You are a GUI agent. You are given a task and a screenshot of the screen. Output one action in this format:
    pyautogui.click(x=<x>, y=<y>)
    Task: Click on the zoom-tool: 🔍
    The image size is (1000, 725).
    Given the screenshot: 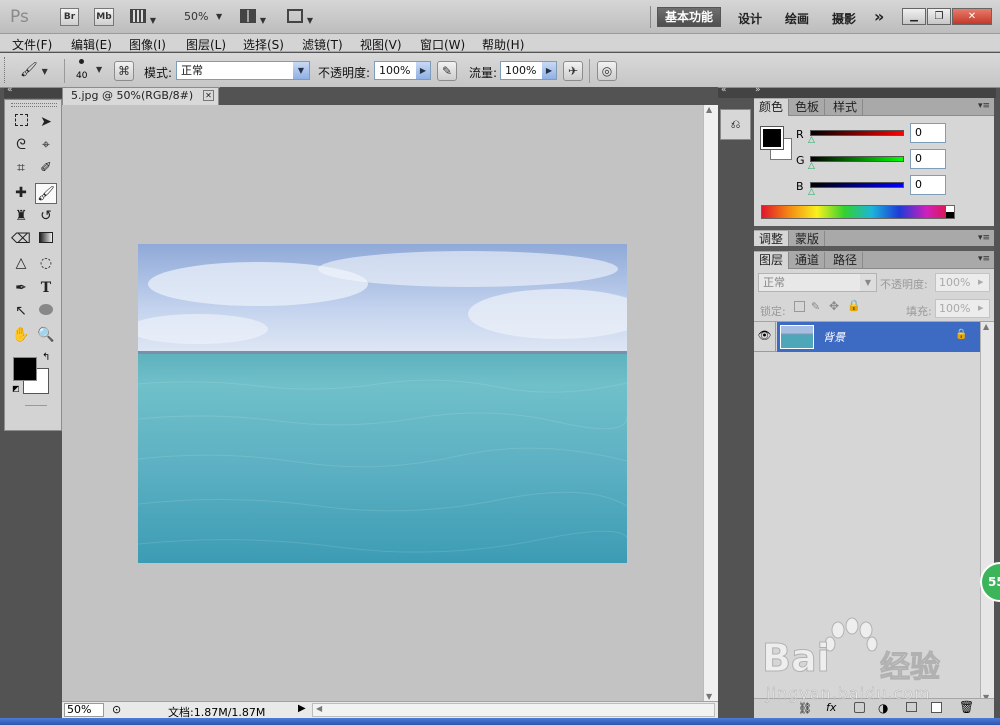 What is the action you would take?
    pyautogui.click(x=46, y=335)
    